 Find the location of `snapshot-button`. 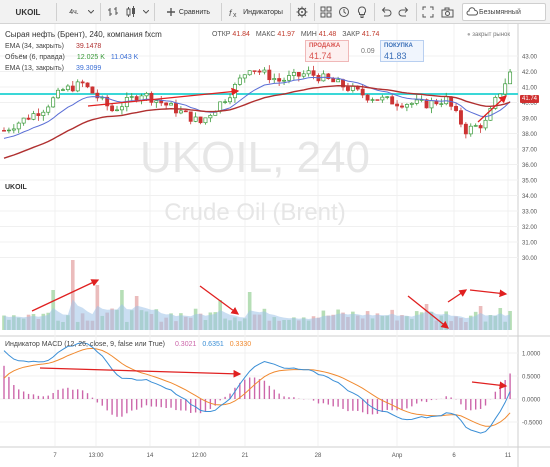

snapshot-button is located at coordinates (447, 12).